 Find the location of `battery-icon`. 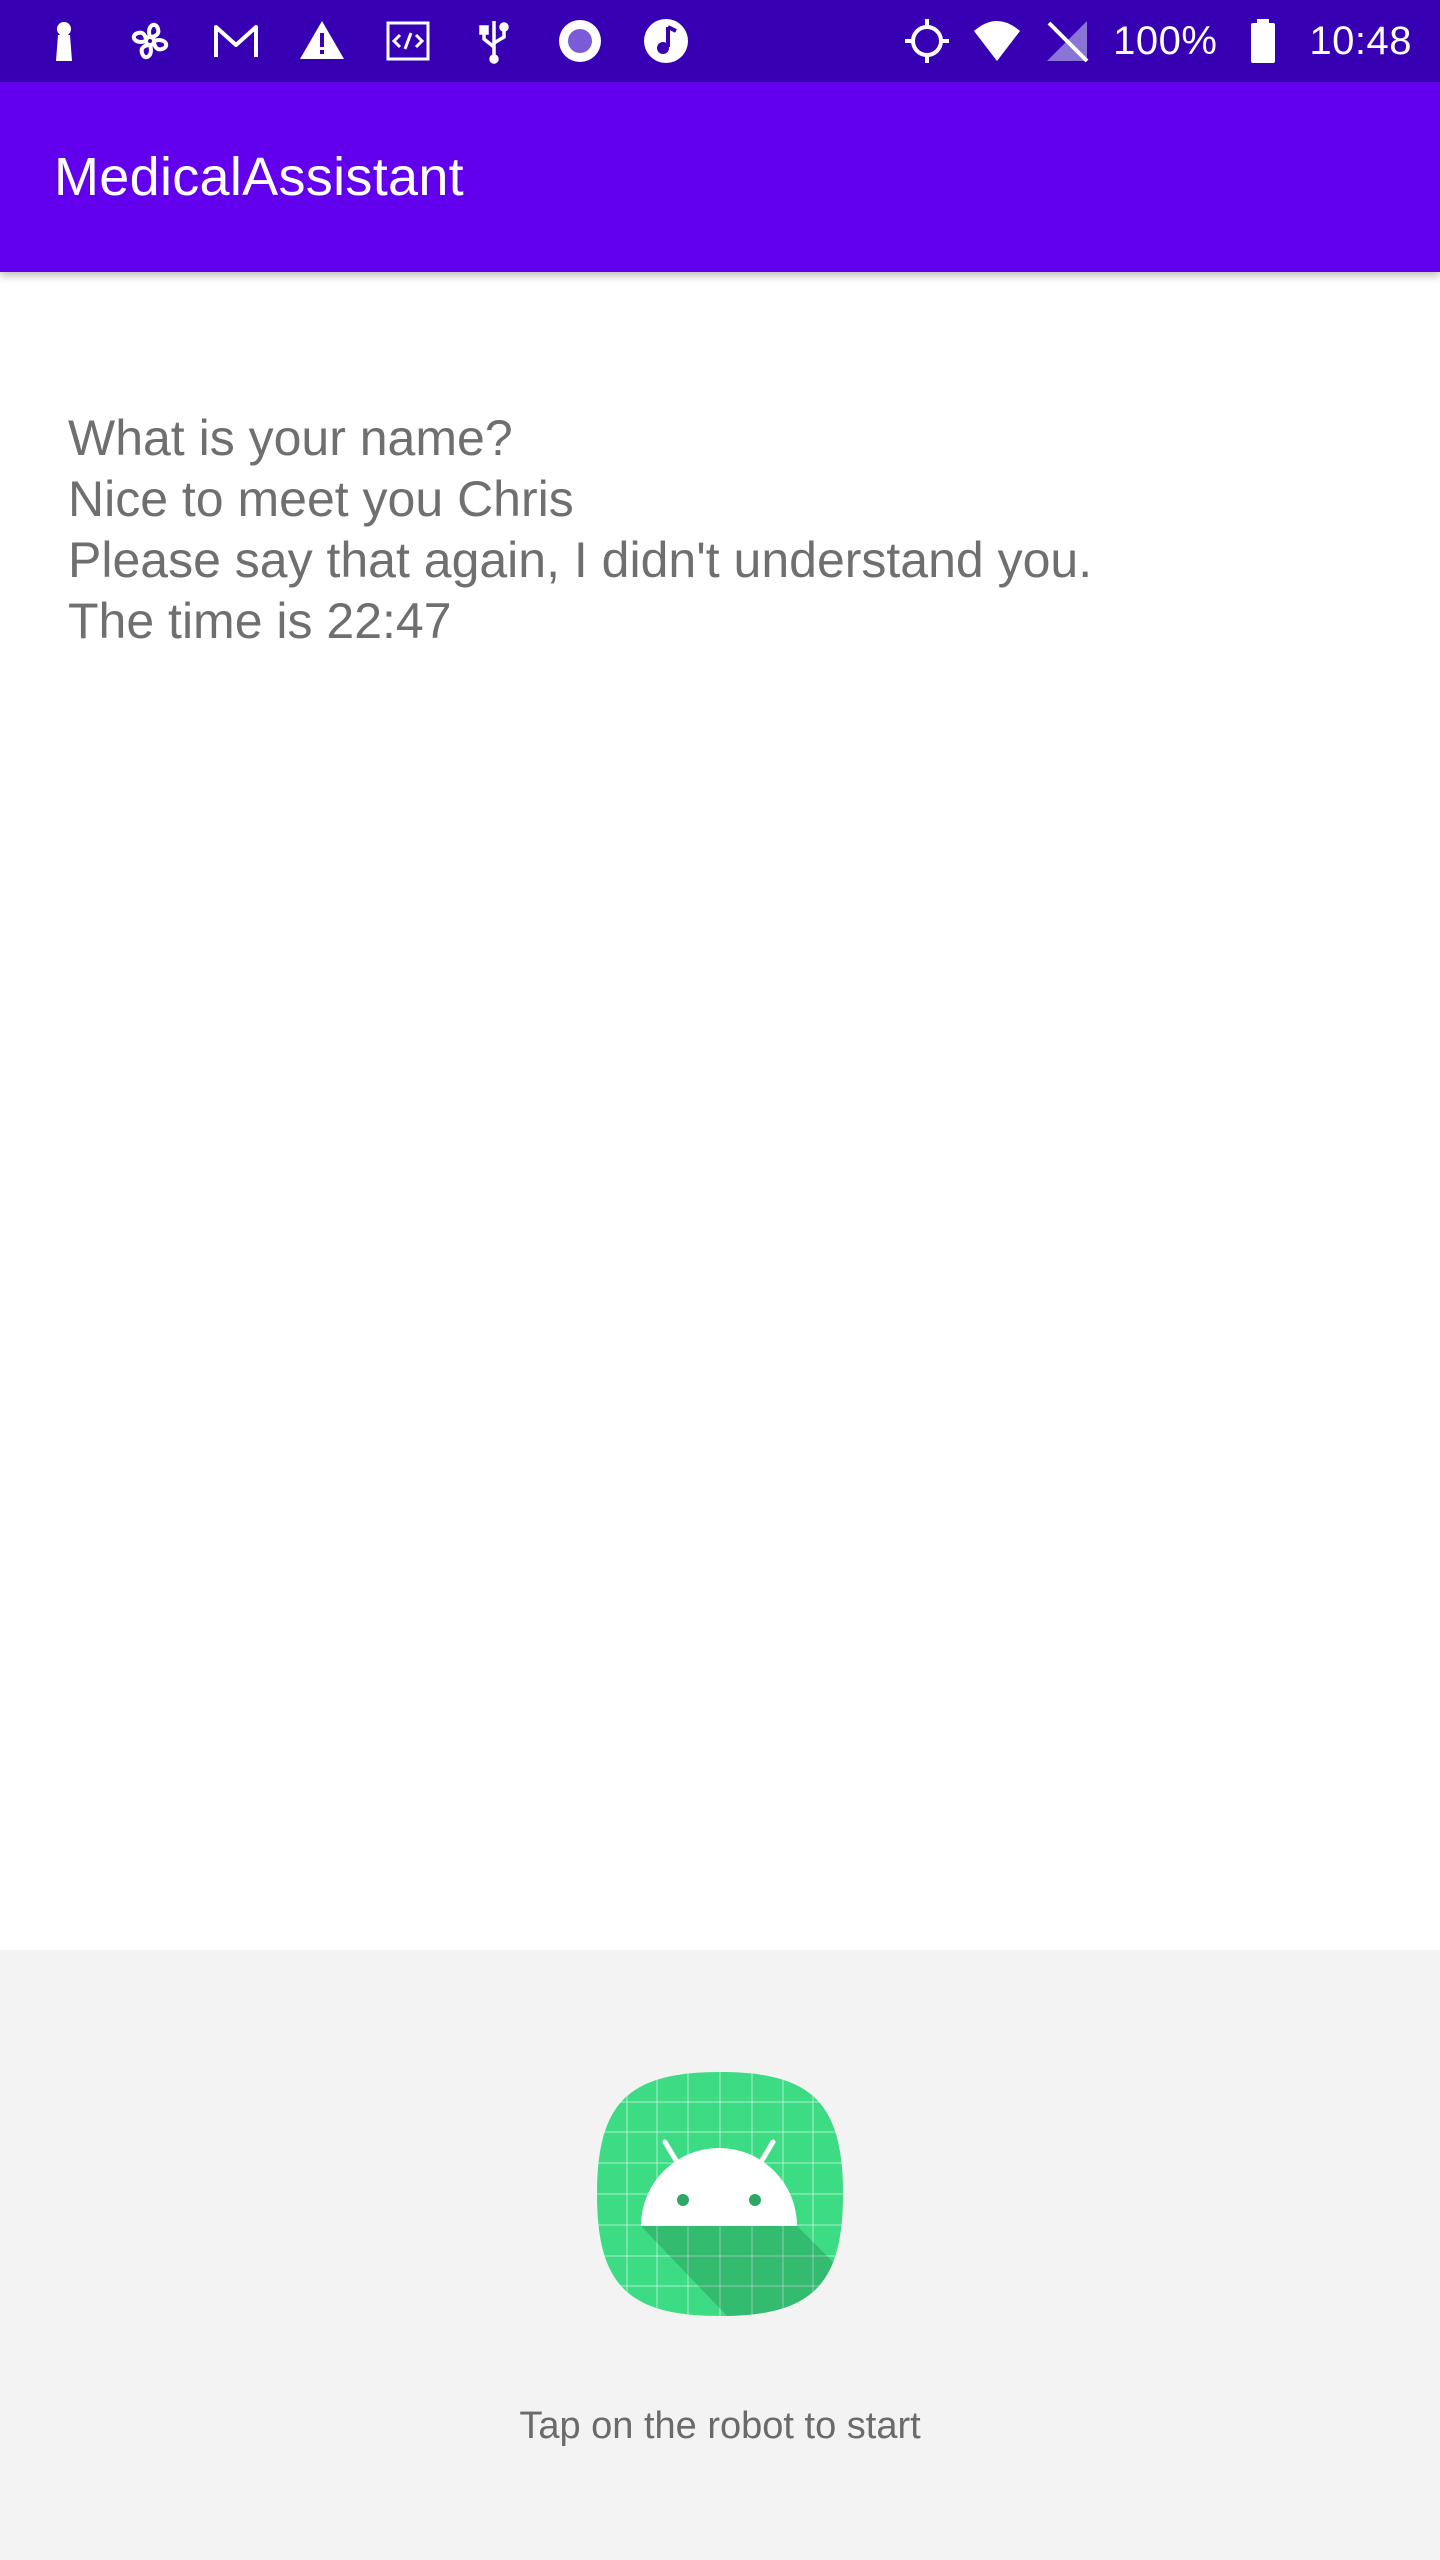

battery-icon is located at coordinates (1263, 41).